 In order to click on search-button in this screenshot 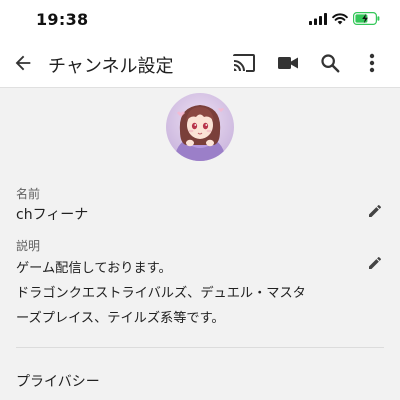, I will do `click(330, 65)`.